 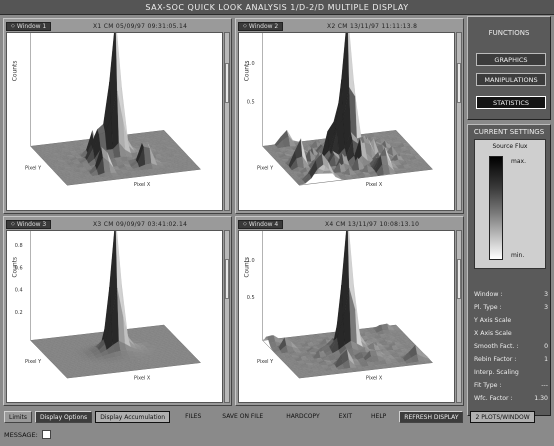 I want to click on y-axis-label: Counts, so click(x=15, y=71).